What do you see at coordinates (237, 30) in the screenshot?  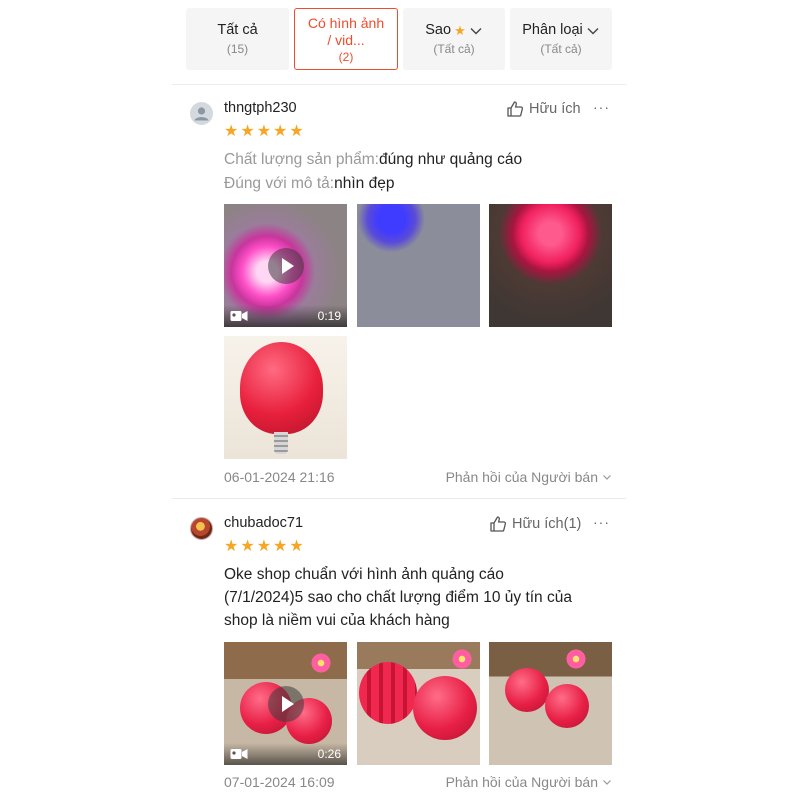 I see `filter-all-label: Tất cả` at bounding box center [237, 30].